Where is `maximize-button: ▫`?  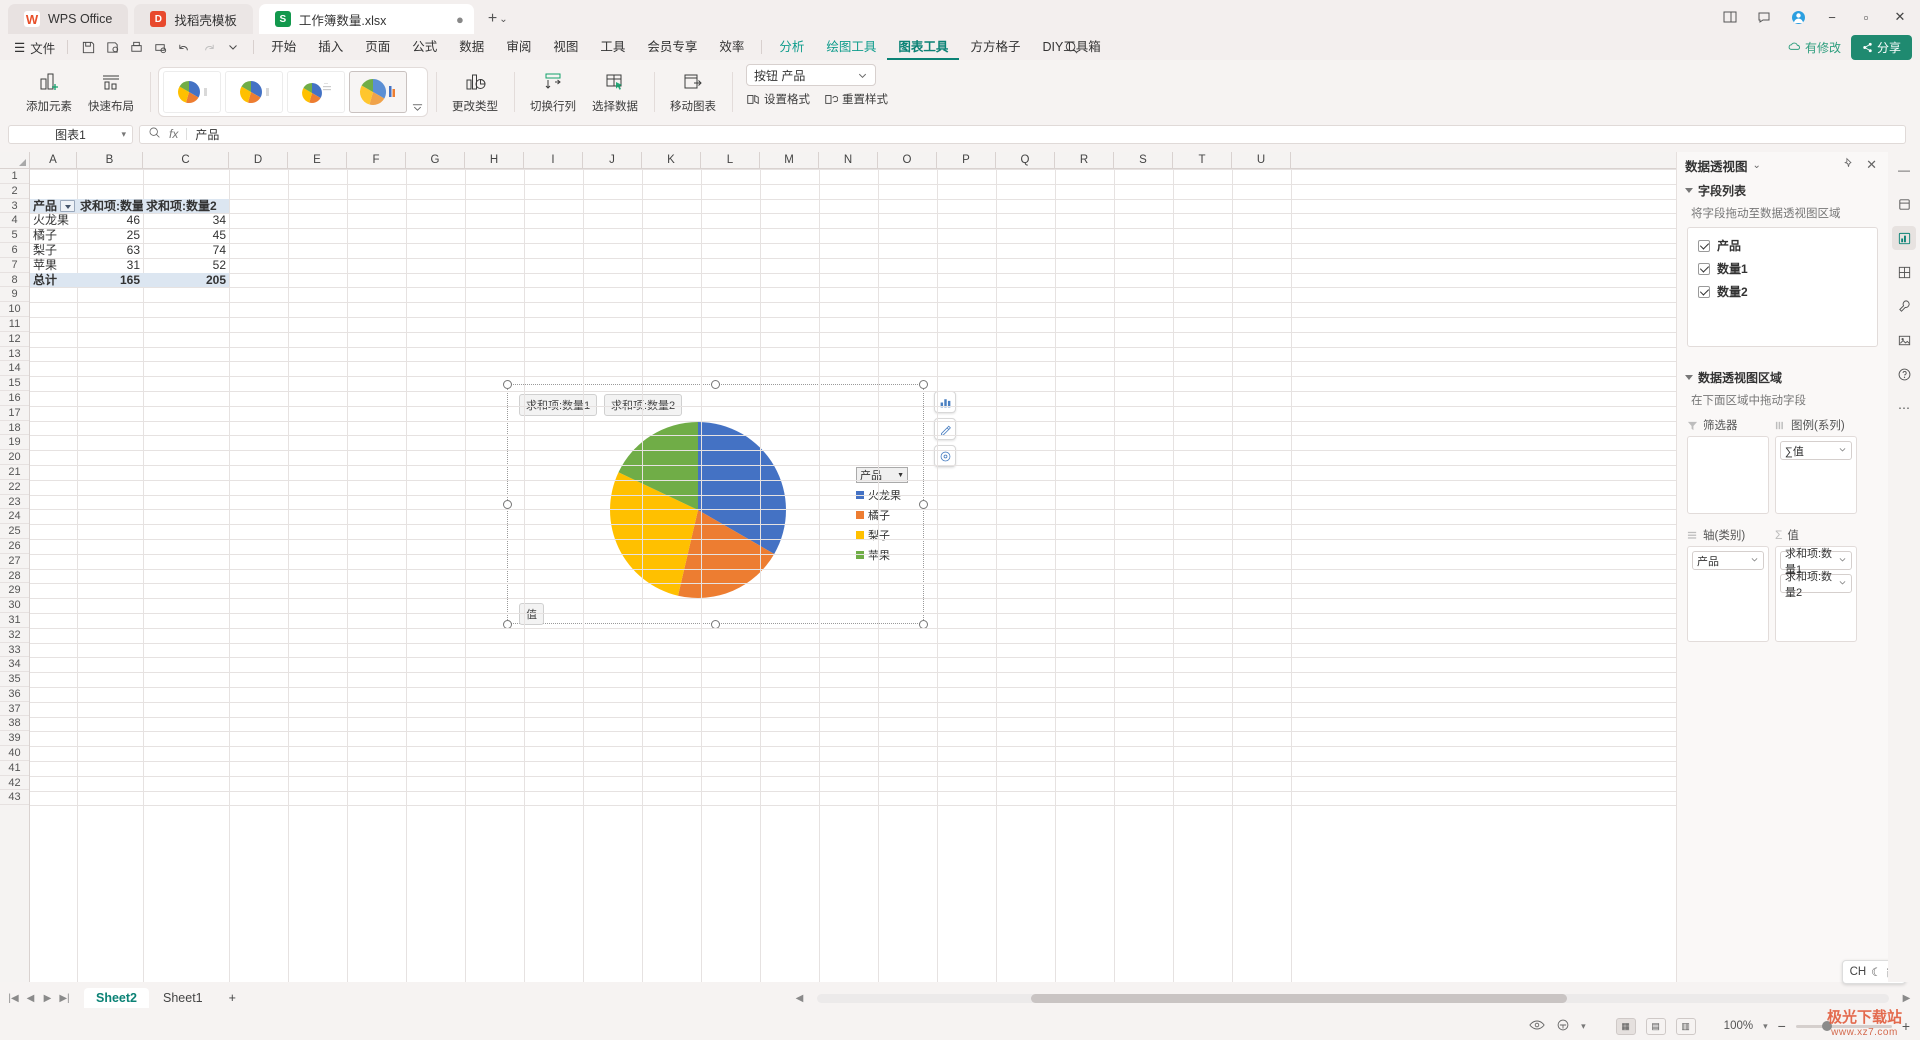
maximize-button: ▫ is located at coordinates (1866, 17).